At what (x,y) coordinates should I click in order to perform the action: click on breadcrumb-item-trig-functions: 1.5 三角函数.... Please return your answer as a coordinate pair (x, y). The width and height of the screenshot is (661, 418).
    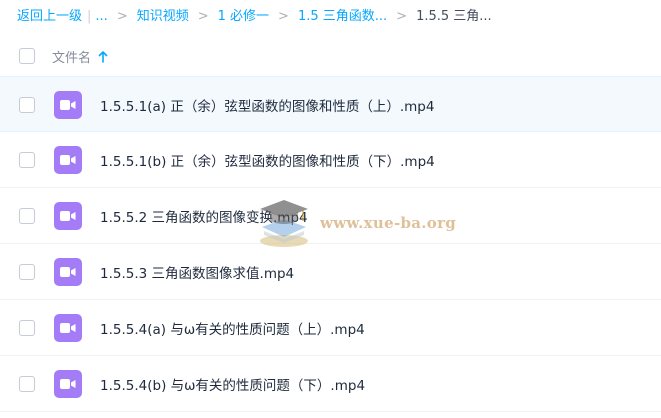
    Looking at the image, I should click on (342, 17).